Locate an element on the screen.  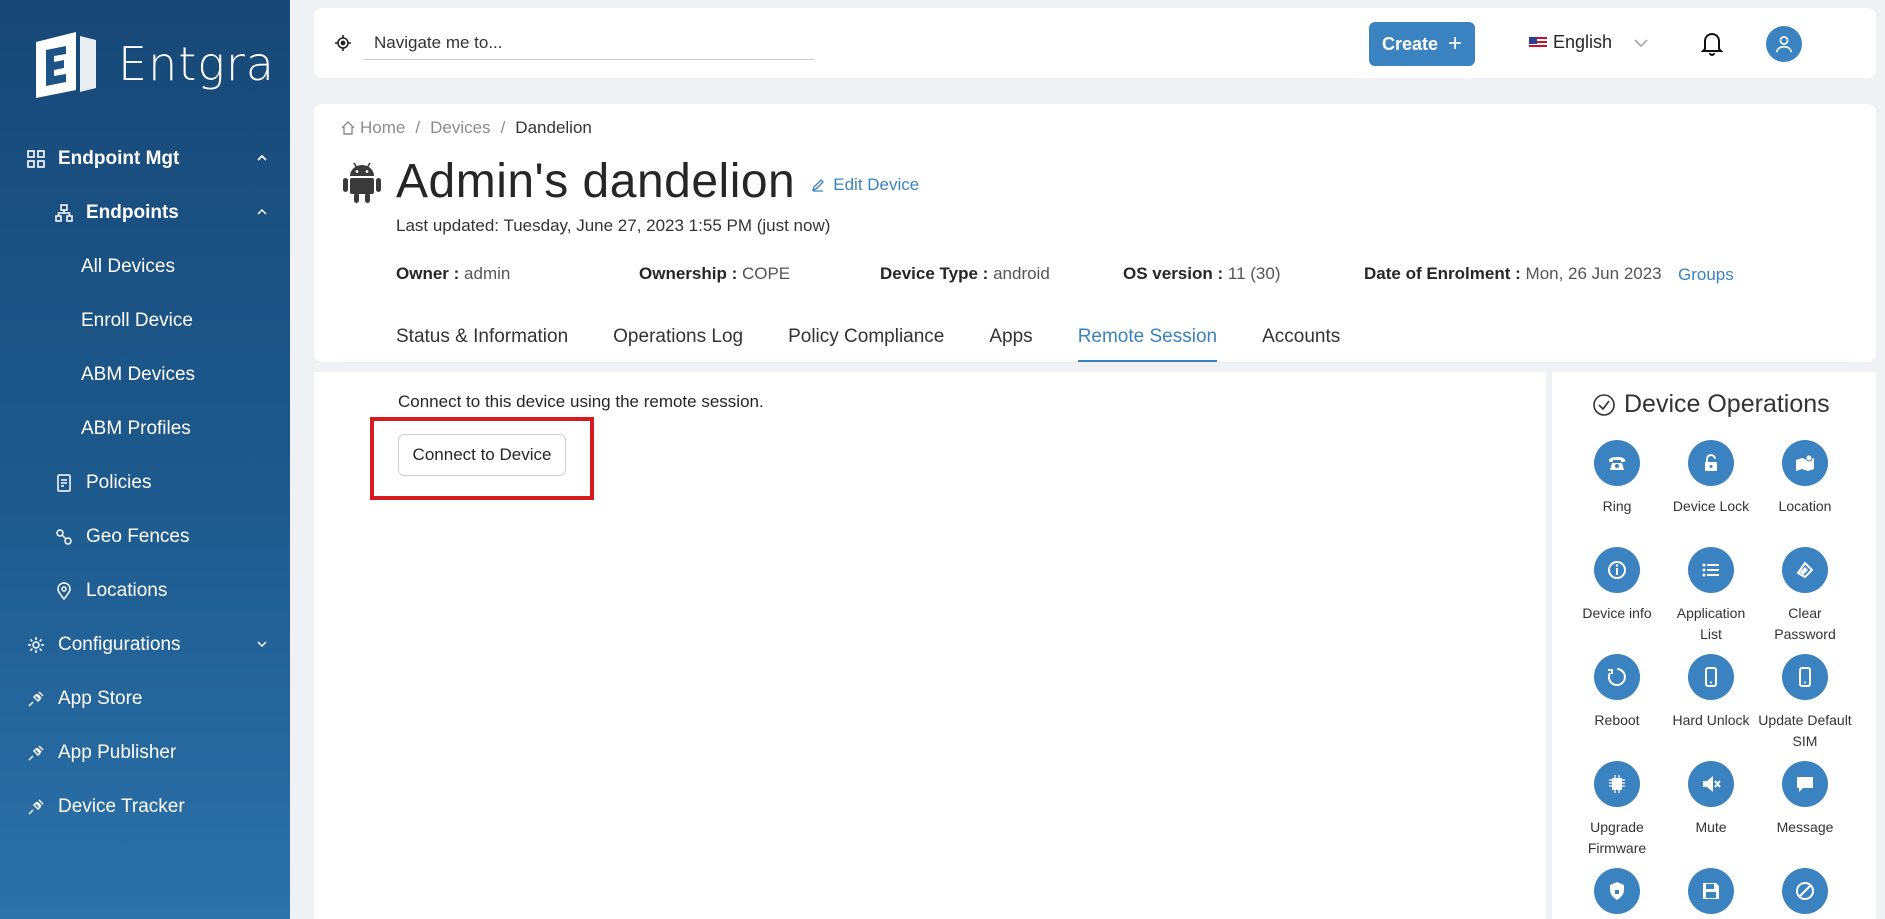
android-icon is located at coordinates (362, 182).